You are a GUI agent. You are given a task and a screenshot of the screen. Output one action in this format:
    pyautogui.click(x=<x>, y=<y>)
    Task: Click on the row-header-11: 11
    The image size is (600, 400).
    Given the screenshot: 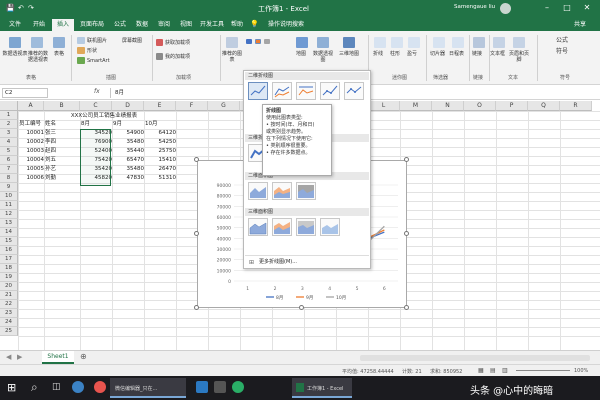 What is the action you would take?
    pyautogui.click(x=9, y=205)
    